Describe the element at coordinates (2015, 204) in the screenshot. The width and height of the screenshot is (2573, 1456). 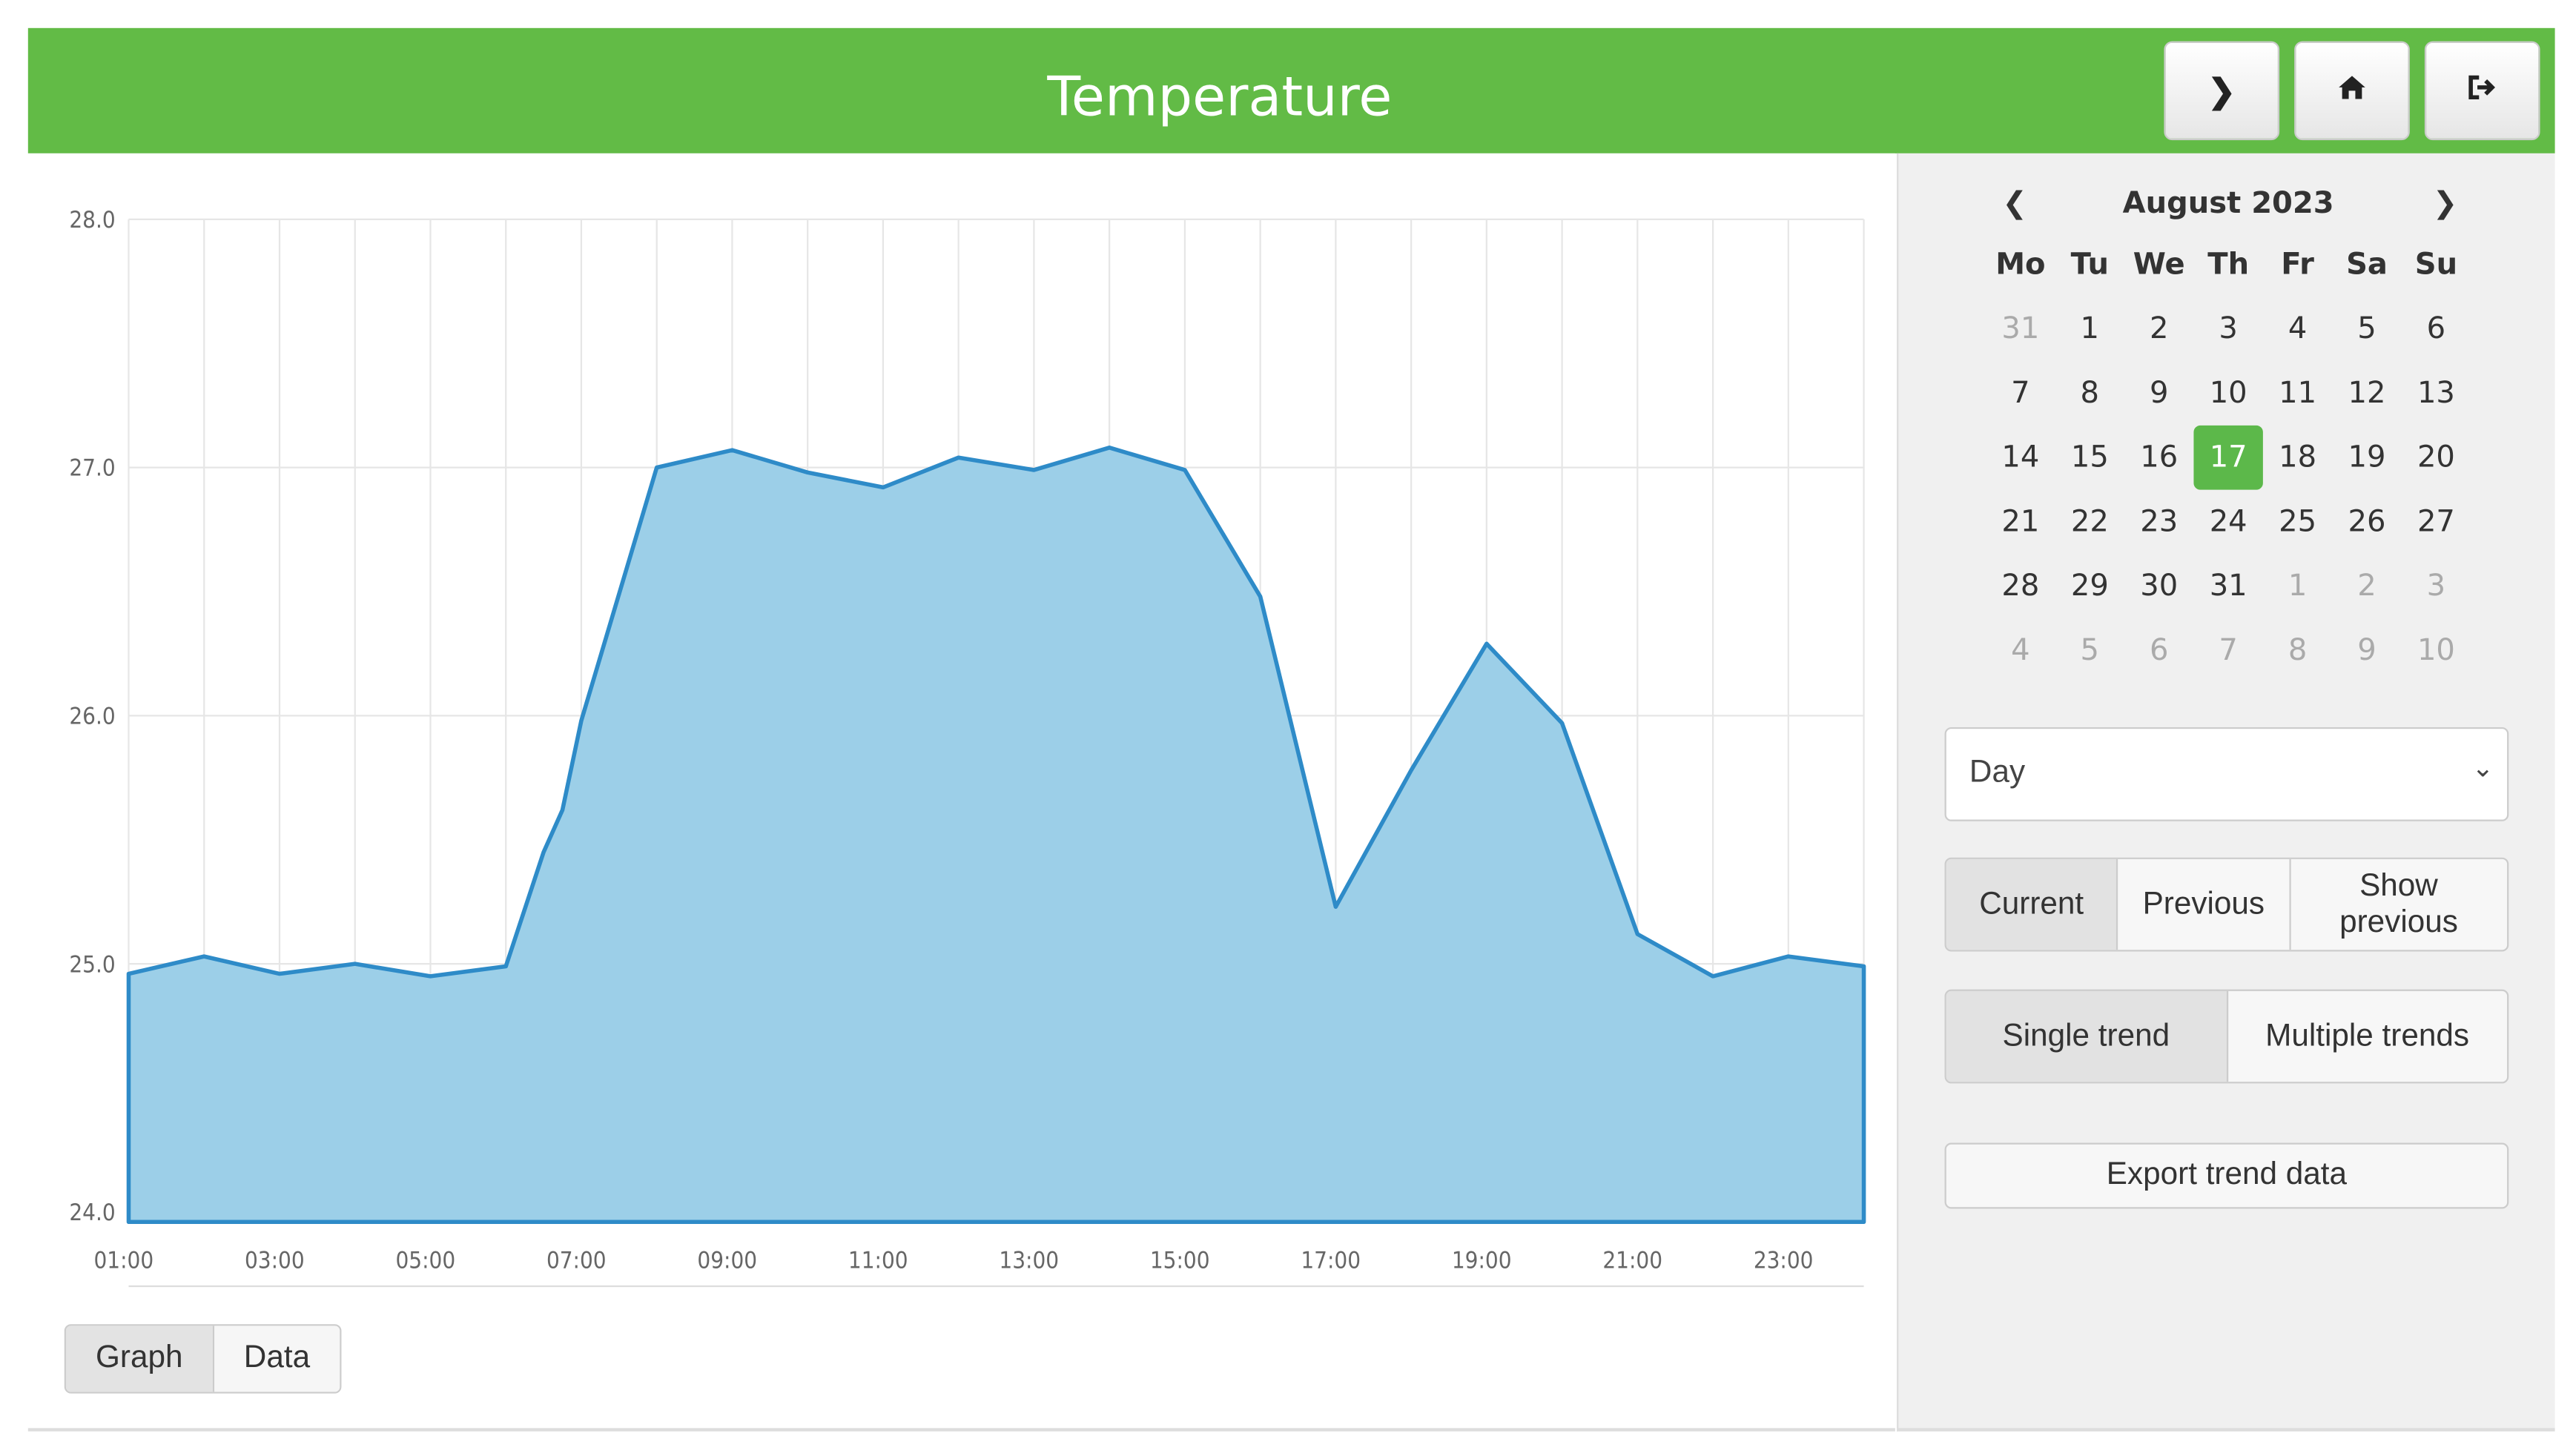
I see `prev-month-icon: ❮` at that location.